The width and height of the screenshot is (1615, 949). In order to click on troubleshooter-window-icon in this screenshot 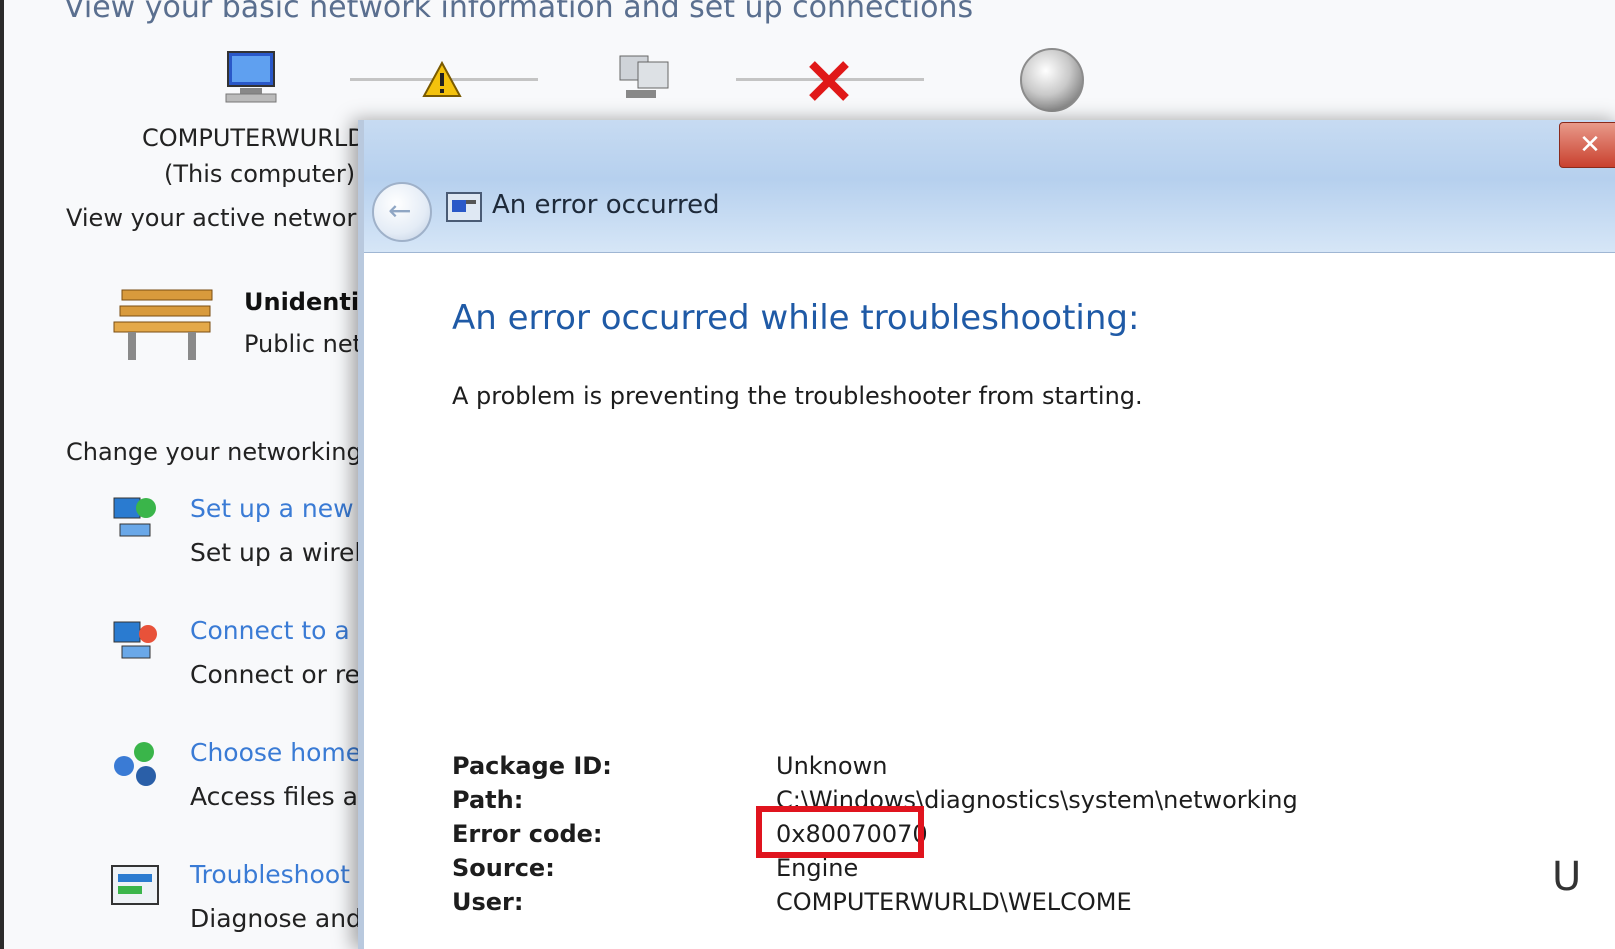, I will do `click(464, 207)`.